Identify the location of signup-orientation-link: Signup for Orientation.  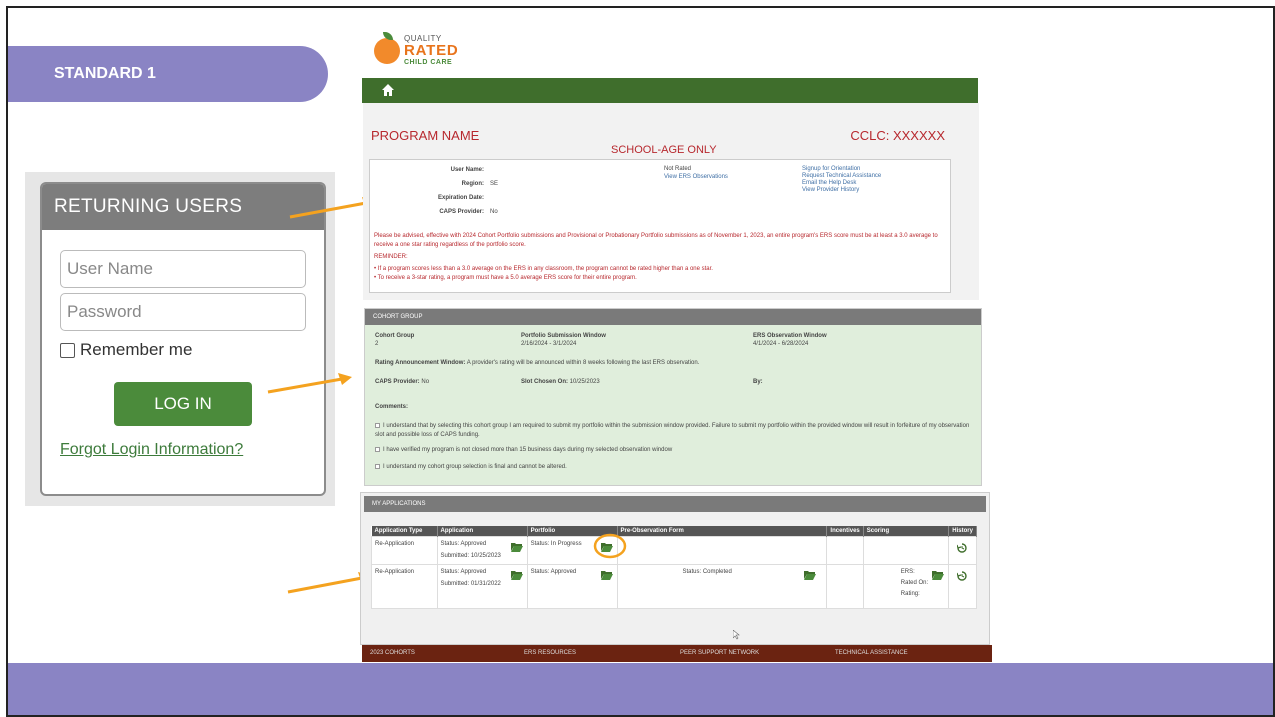
(831, 169).